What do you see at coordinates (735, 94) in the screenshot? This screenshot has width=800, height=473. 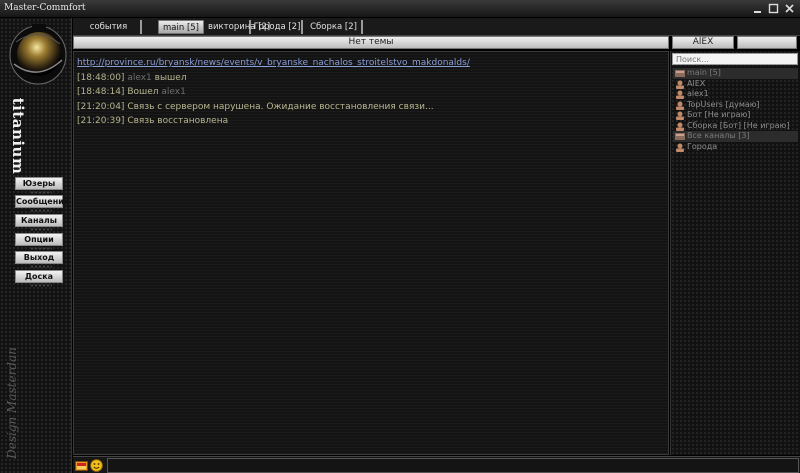 I see `list-item: alex1` at bounding box center [735, 94].